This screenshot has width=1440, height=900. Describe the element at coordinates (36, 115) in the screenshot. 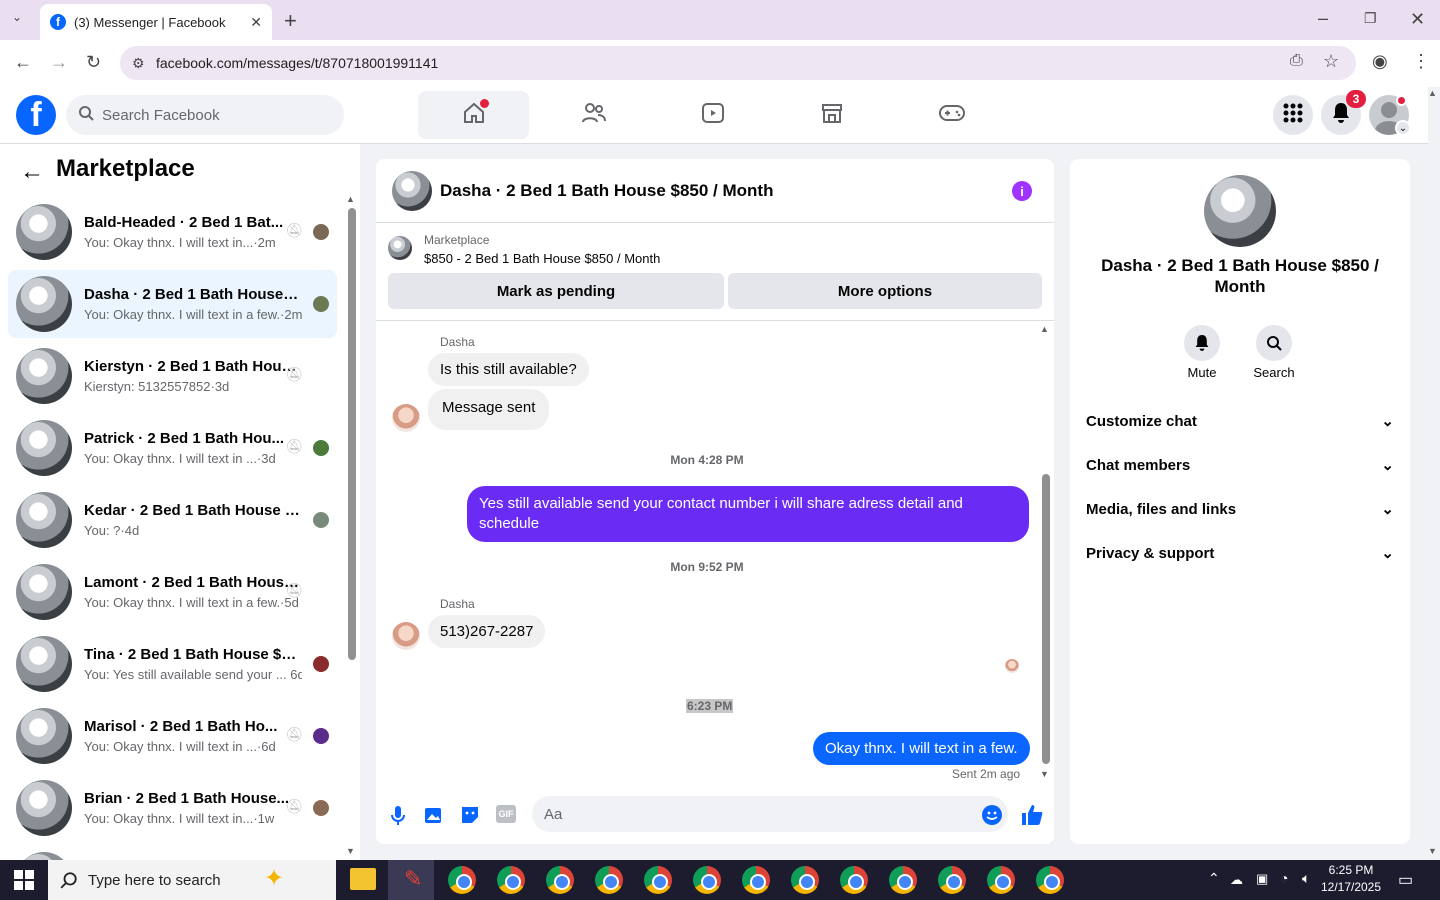

I see `facebook-logo-icon: f` at that location.